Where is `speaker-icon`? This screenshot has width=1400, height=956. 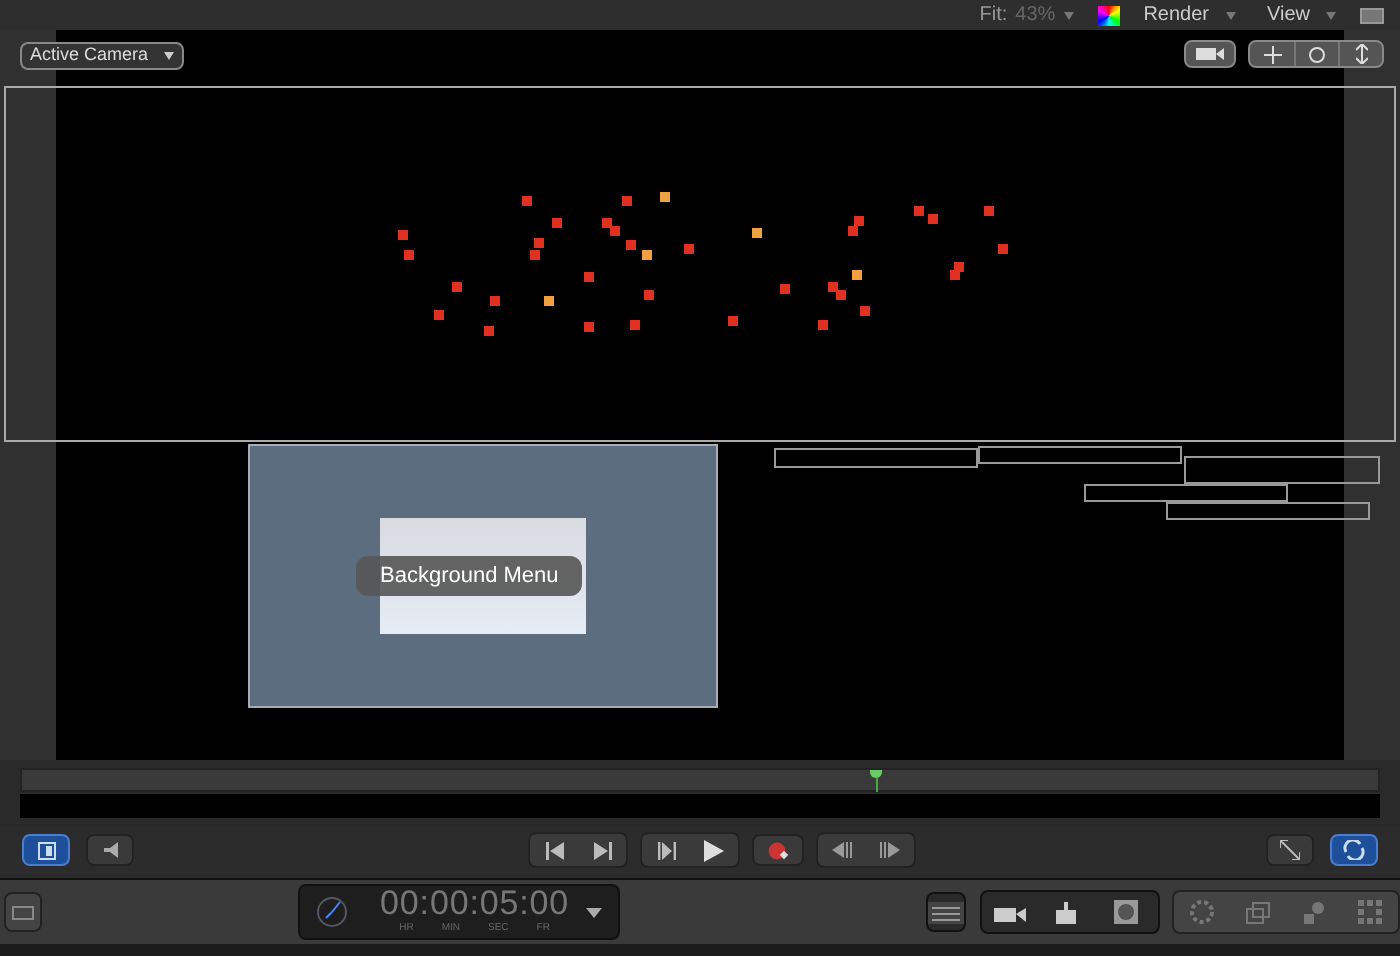 speaker-icon is located at coordinates (110, 850).